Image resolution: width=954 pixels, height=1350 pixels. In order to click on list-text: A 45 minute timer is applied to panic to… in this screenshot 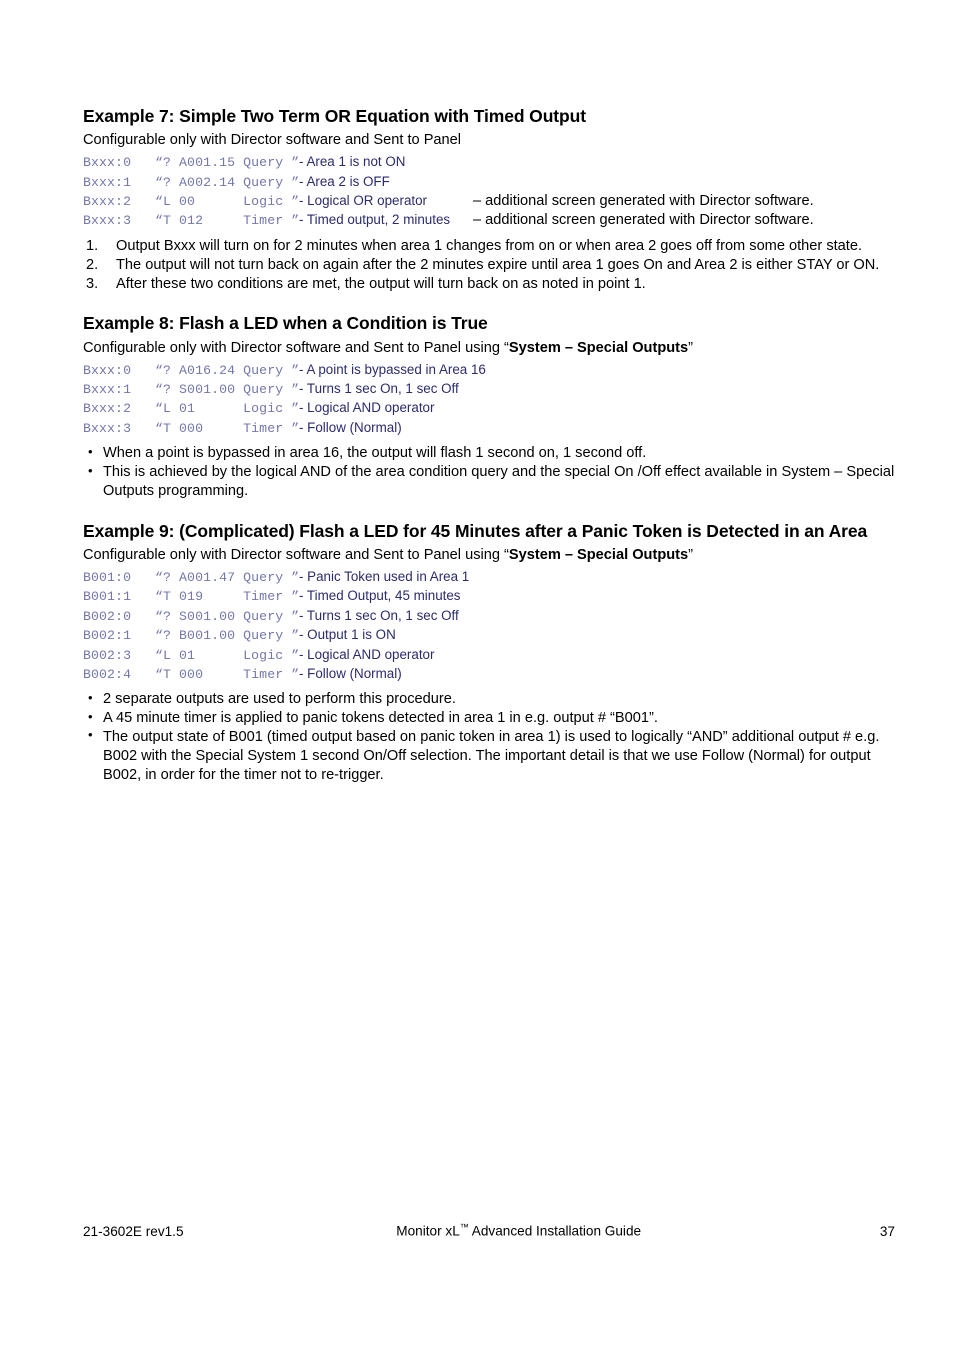, I will do `click(380, 718)`.